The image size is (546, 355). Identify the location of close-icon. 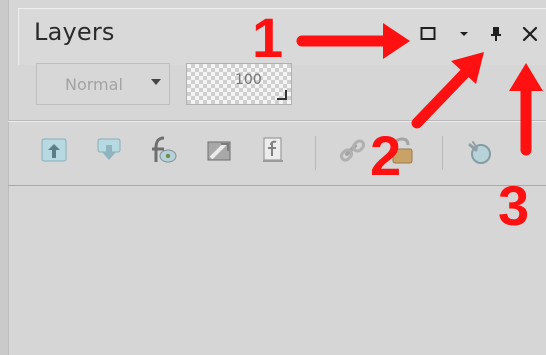
(530, 34).